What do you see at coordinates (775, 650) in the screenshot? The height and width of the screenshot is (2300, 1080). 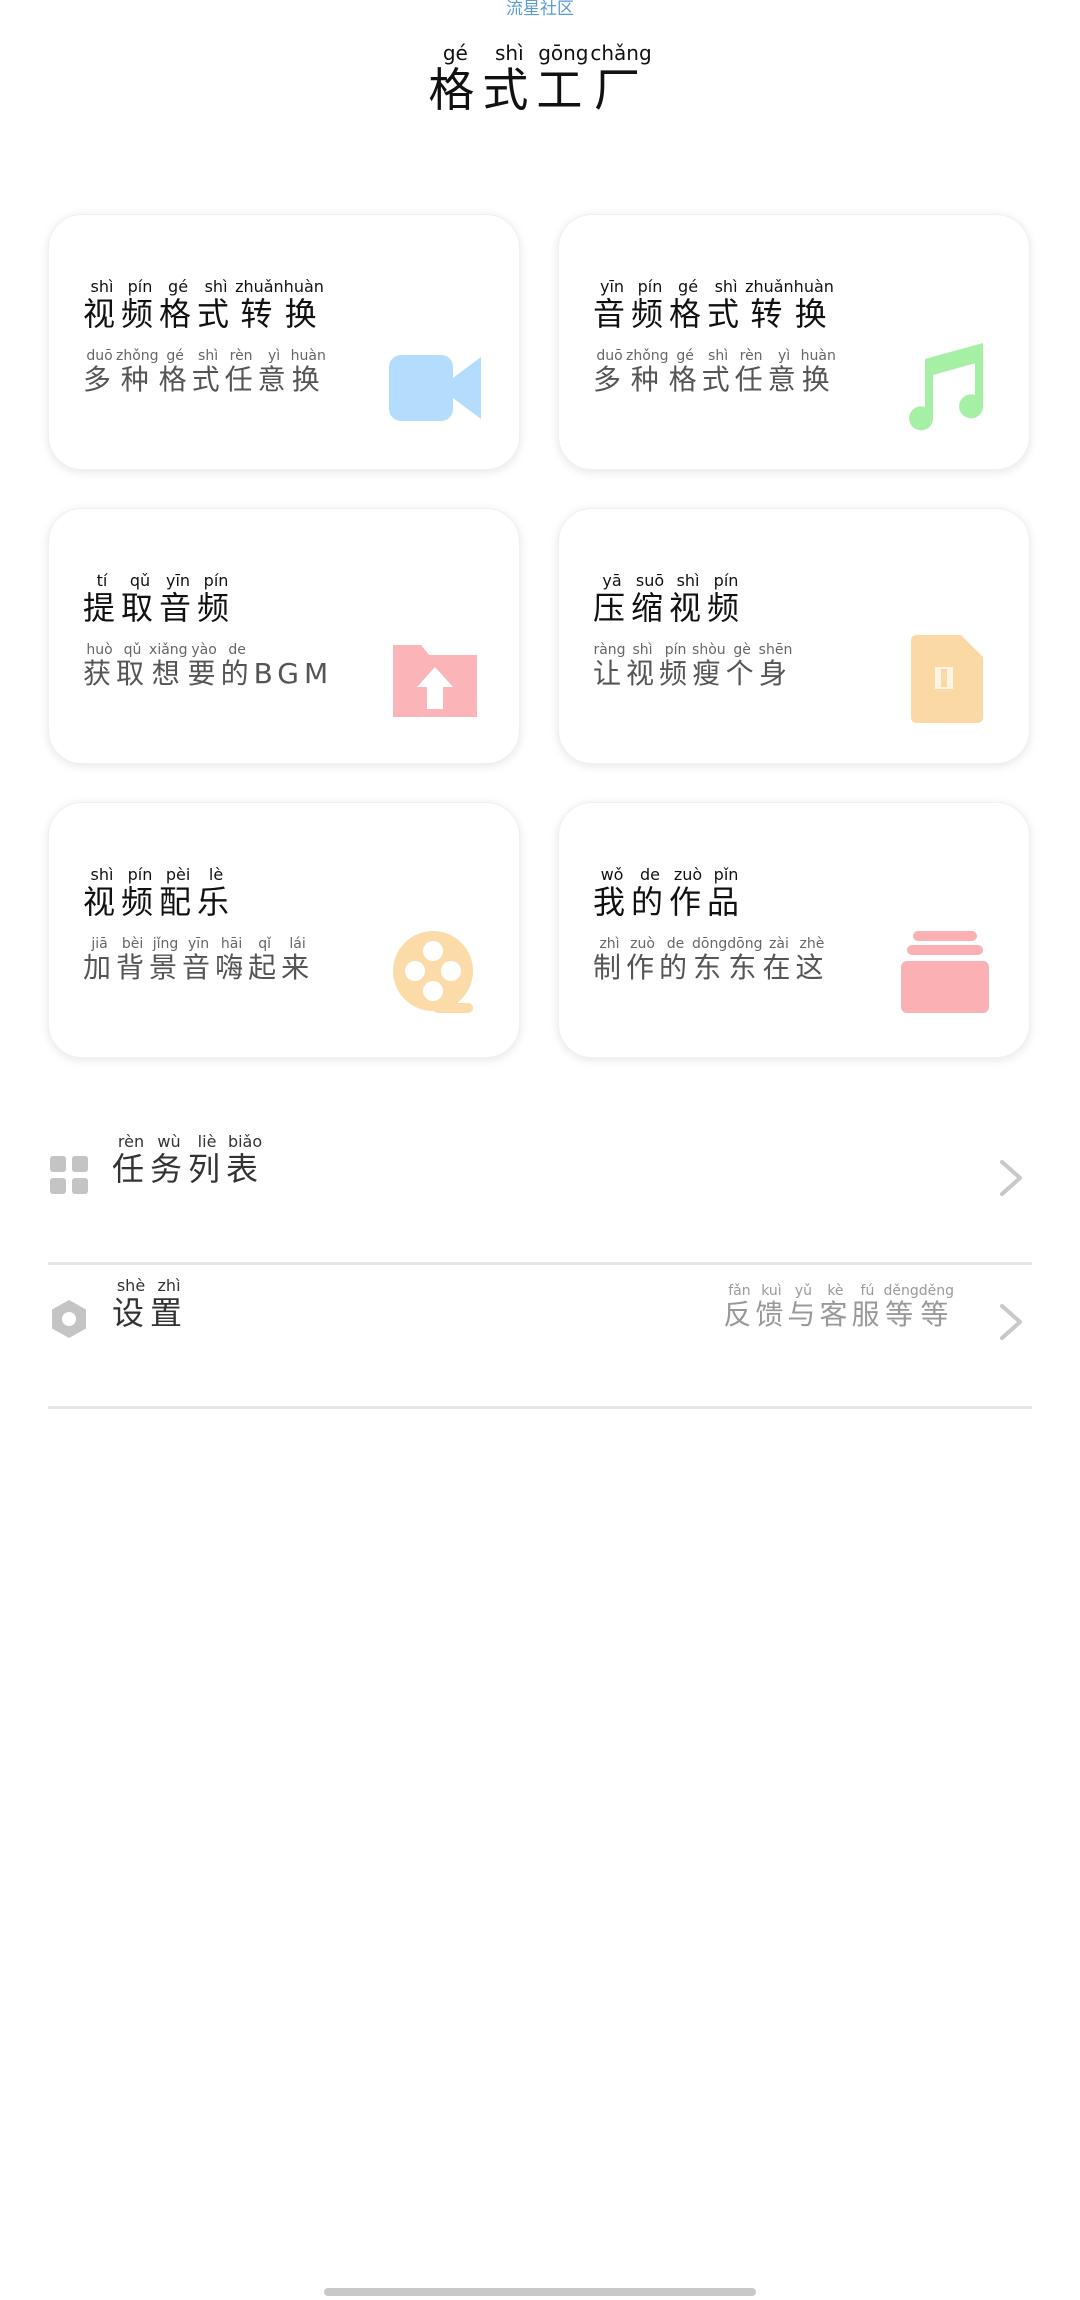 I see `pinyin: shēn` at bounding box center [775, 650].